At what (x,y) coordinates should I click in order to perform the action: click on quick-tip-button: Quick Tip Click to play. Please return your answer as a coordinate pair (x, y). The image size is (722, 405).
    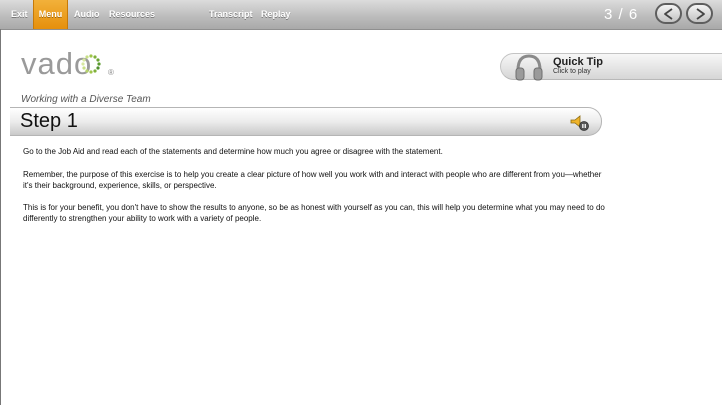
    Looking at the image, I should click on (611, 67).